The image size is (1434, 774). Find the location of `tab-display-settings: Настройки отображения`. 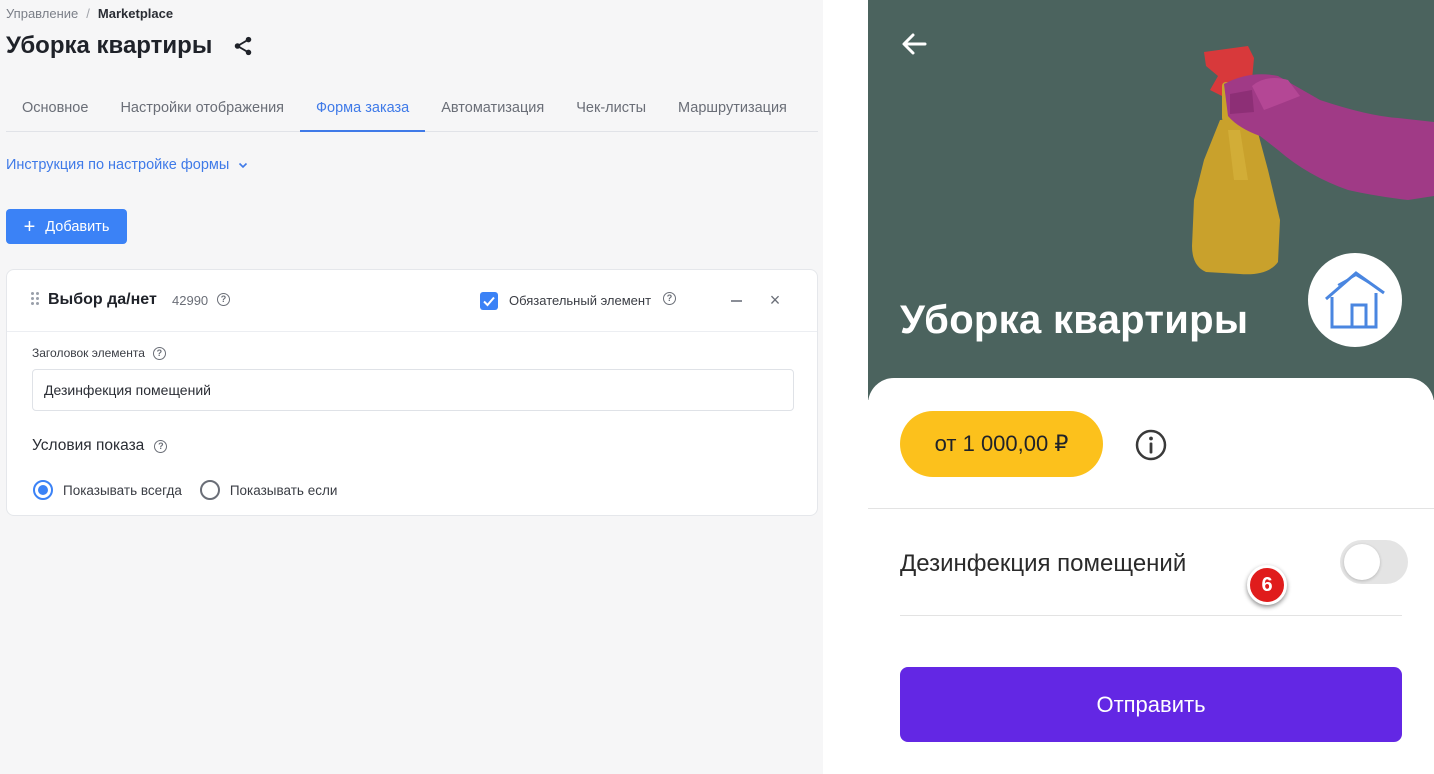

tab-display-settings: Настройки отображения is located at coordinates (202, 110).